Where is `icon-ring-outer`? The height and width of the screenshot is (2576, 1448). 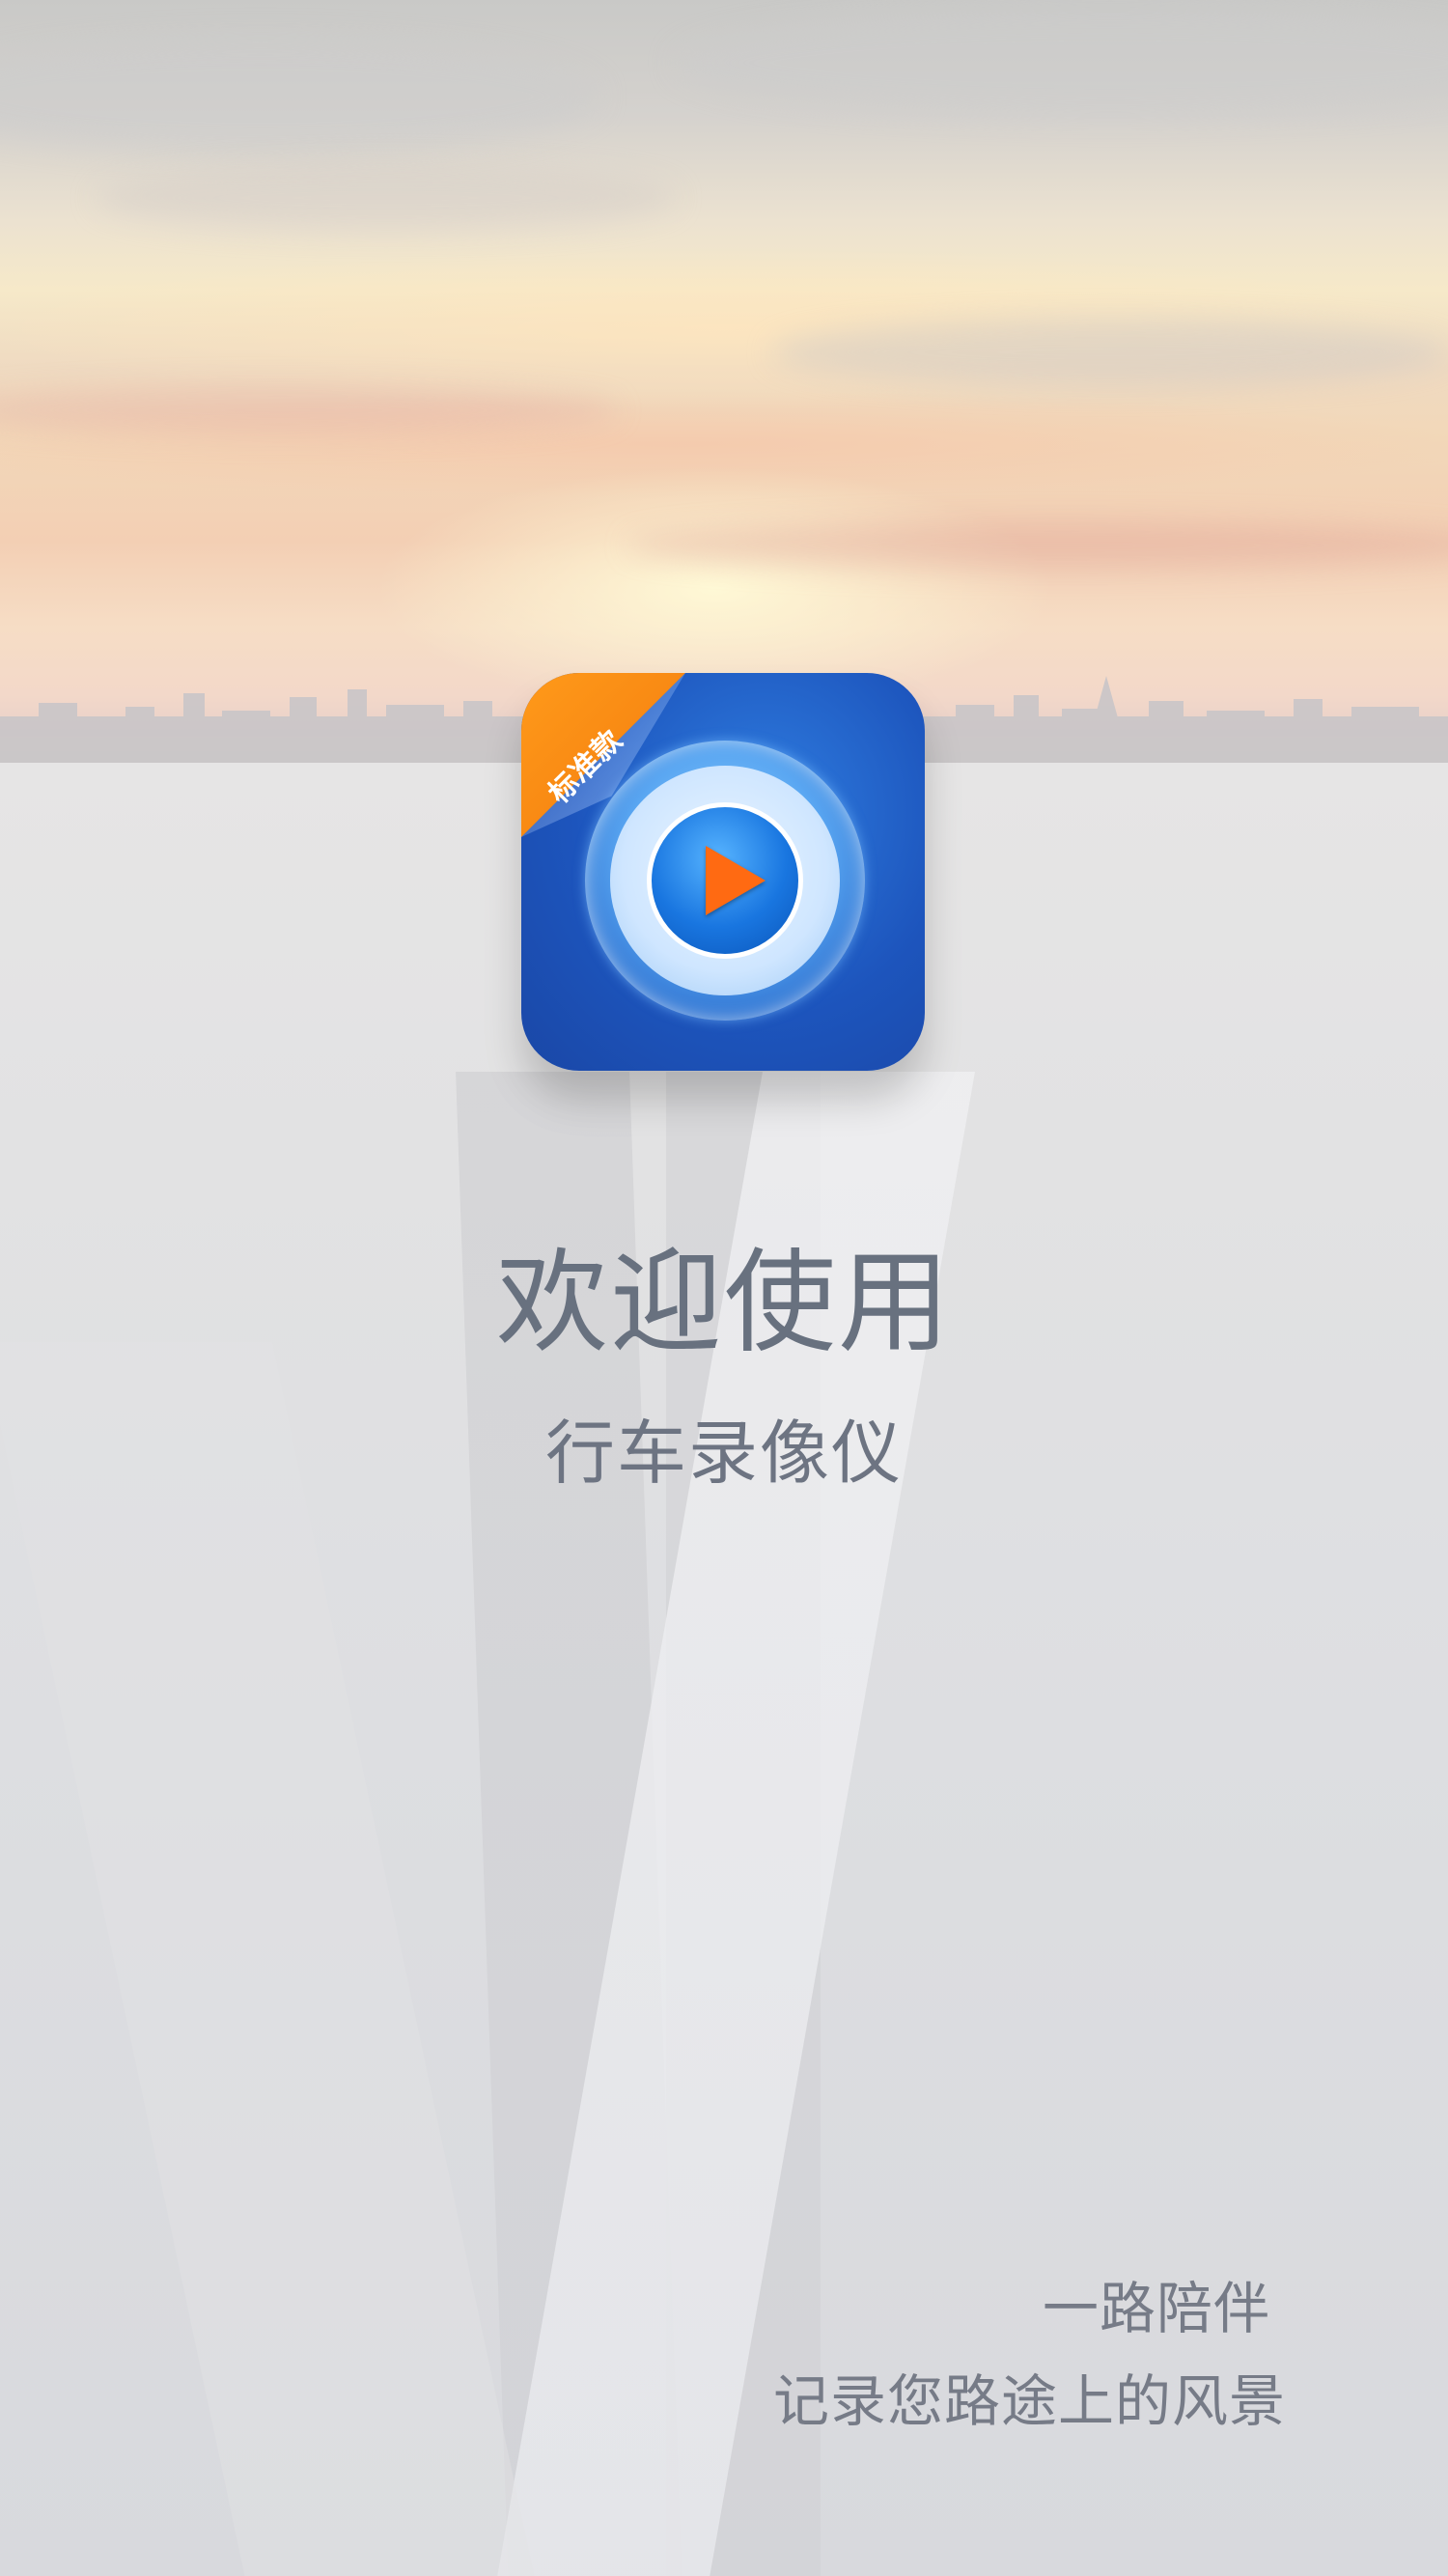
icon-ring-outer is located at coordinates (725, 881).